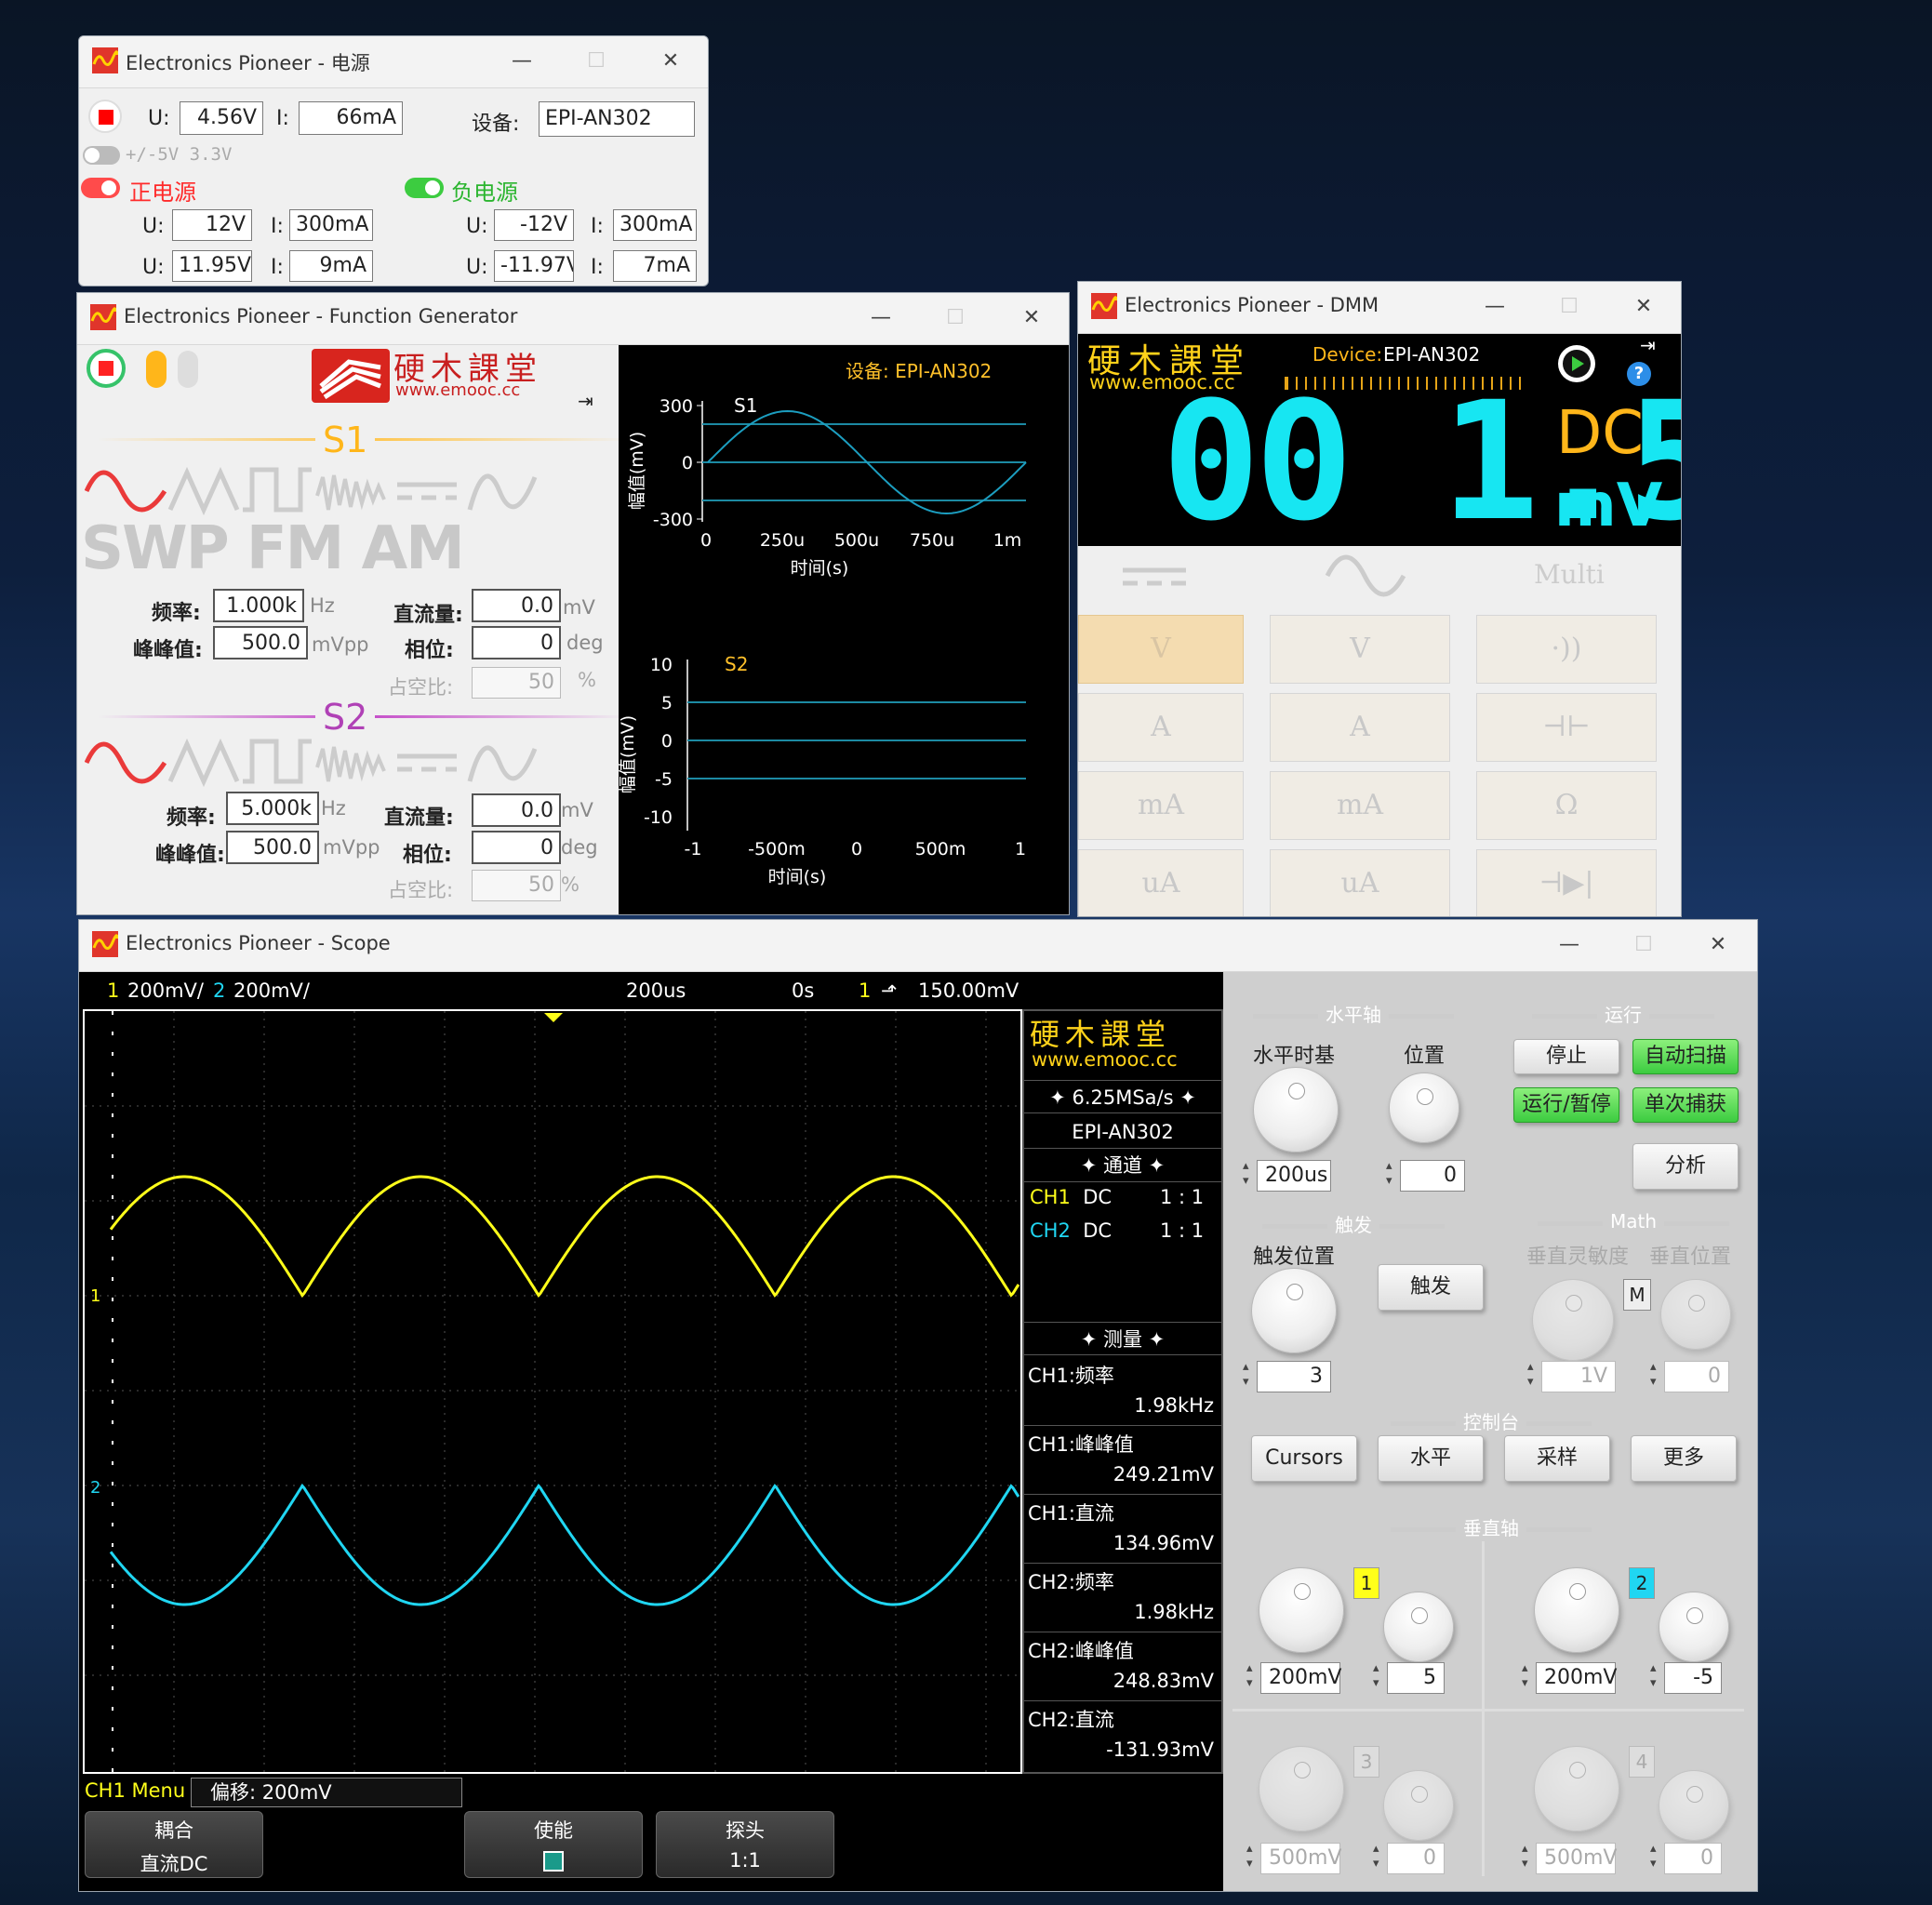  What do you see at coordinates (1296, 1109) in the screenshot?
I see `timebase-knob` at bounding box center [1296, 1109].